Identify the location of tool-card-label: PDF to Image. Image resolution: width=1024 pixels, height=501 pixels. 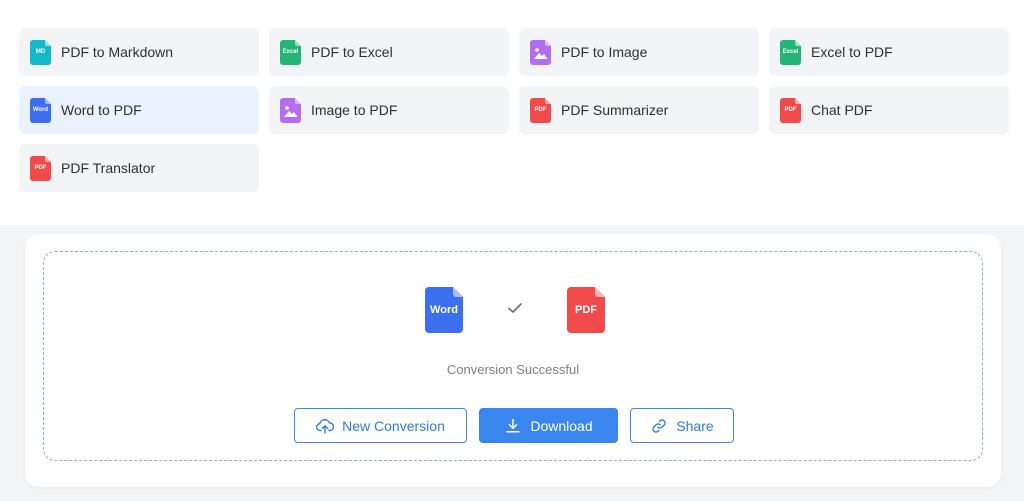
(604, 52).